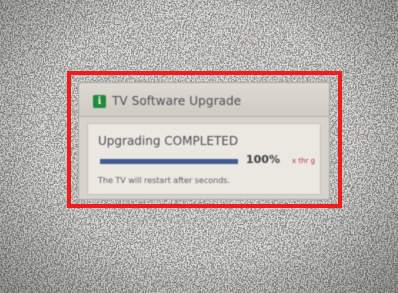 The image size is (398, 293). I want to click on progress-fill, so click(169, 161).